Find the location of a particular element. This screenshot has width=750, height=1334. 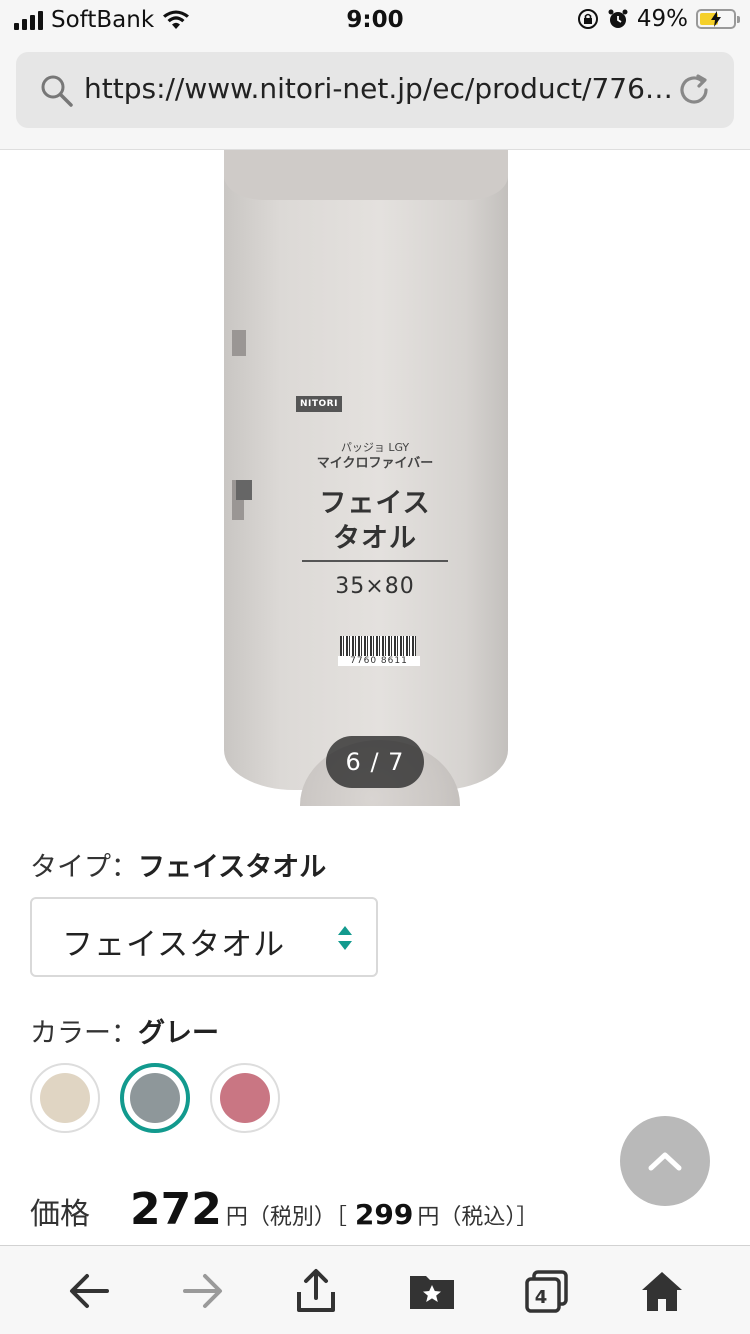

type-select-value: フェイスタオル is located at coordinates (174, 945).